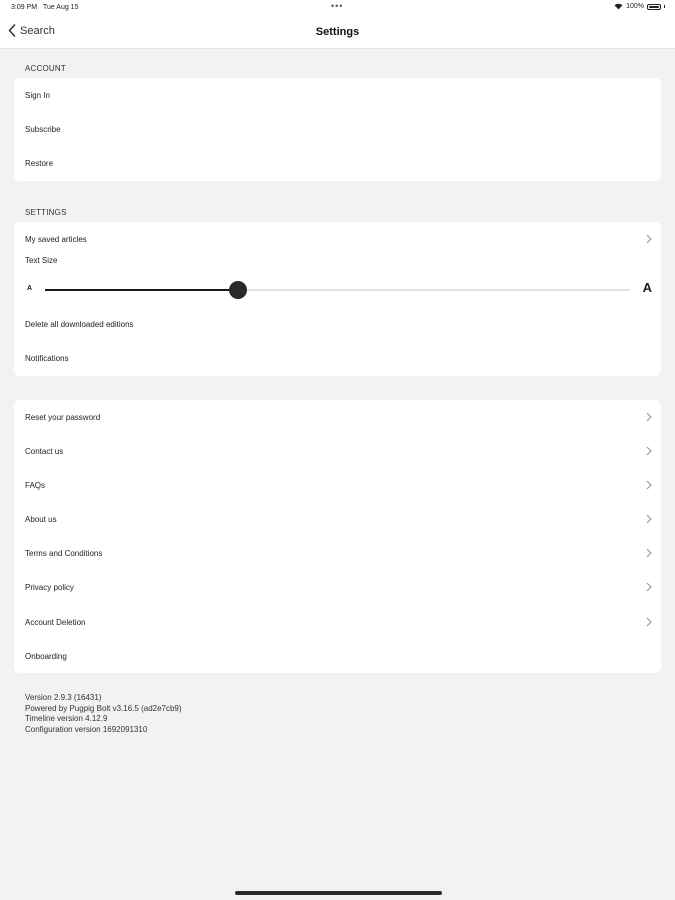 This screenshot has height=900, width=675. What do you see at coordinates (45, 7) in the screenshot?
I see `status-time: 3:09 PM Tue Aug 15` at bounding box center [45, 7].